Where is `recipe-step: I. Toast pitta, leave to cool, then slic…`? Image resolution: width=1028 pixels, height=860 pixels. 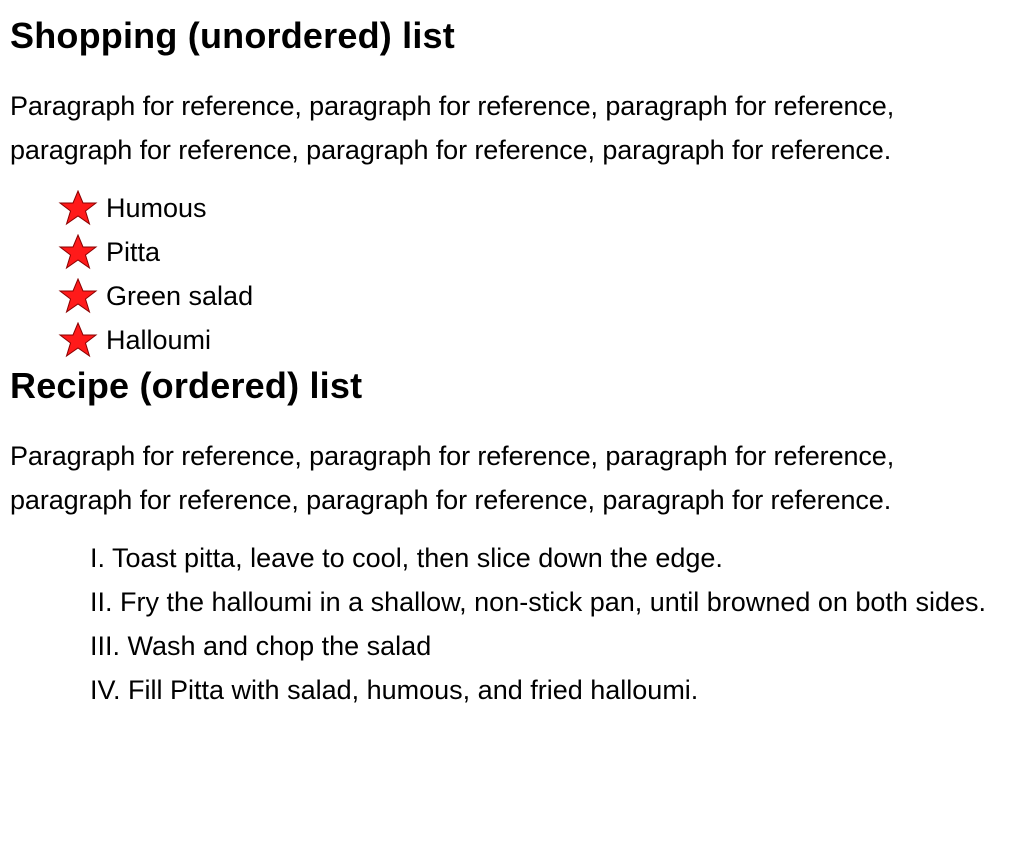
recipe-step: I. Toast pitta, leave to cool, then slic… is located at coordinates (406, 558).